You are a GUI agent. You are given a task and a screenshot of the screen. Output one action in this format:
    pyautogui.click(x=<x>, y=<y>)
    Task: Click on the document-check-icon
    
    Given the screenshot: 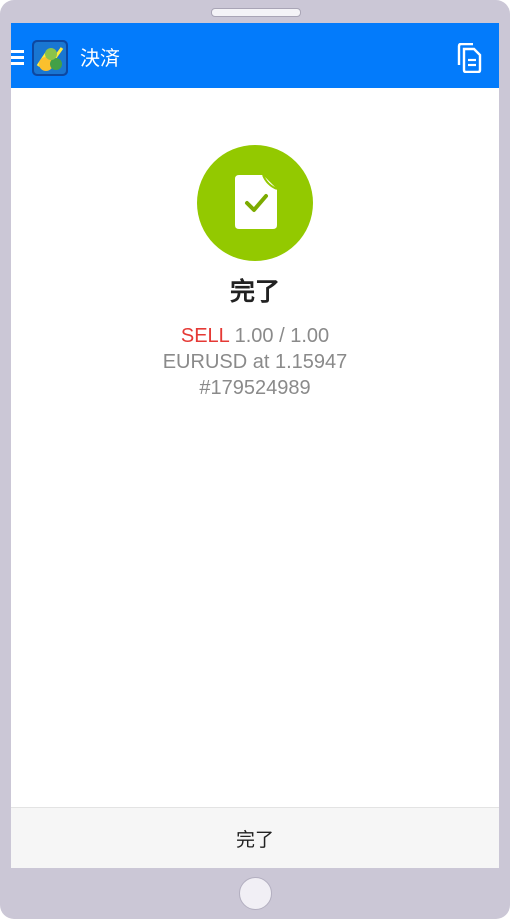 What is the action you would take?
    pyautogui.click(x=256, y=201)
    